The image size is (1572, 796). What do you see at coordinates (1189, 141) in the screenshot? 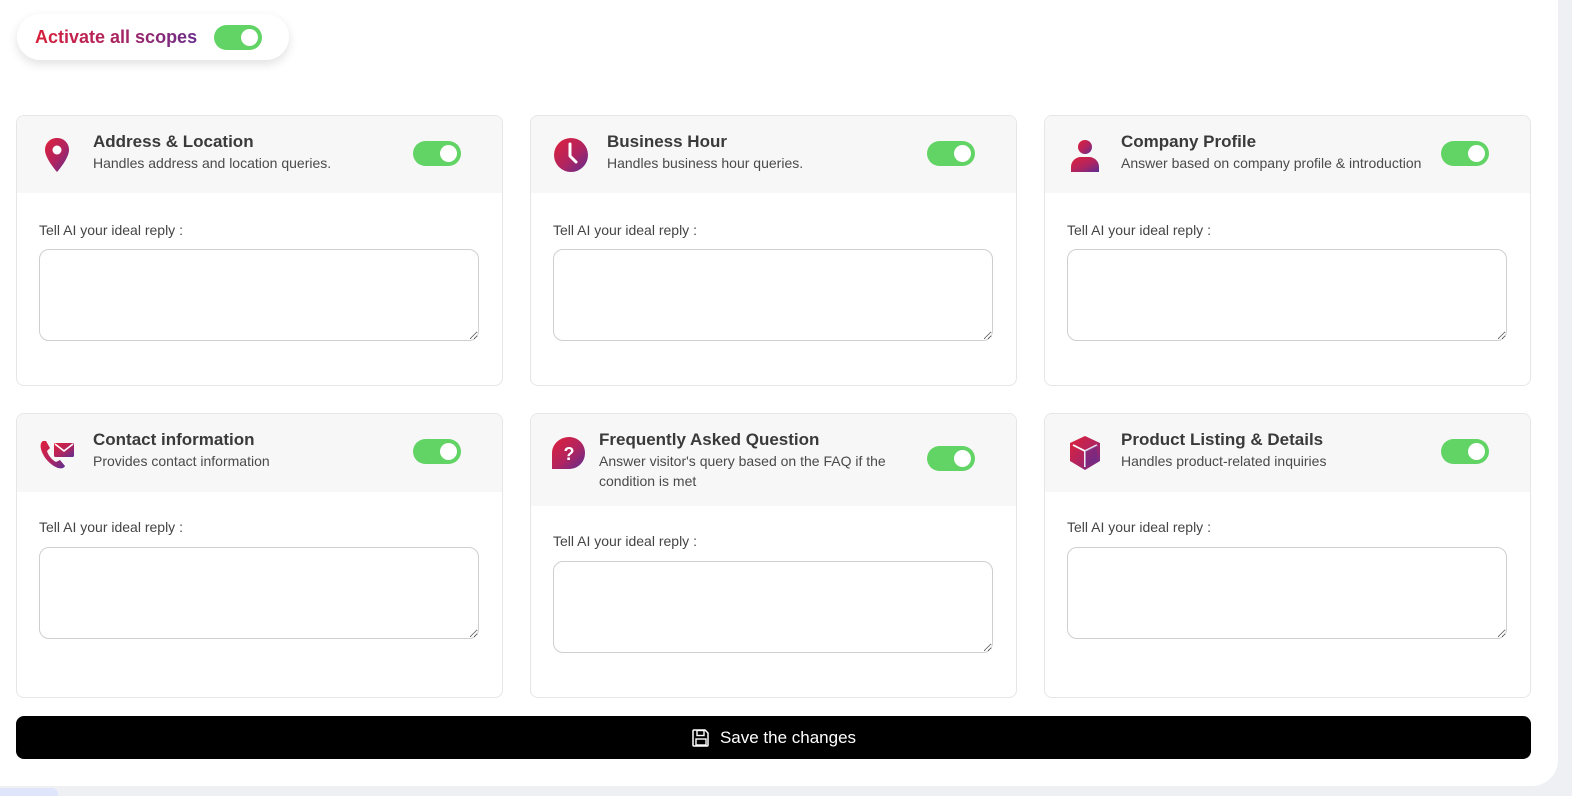
I see `scope-title: Company Profile` at bounding box center [1189, 141].